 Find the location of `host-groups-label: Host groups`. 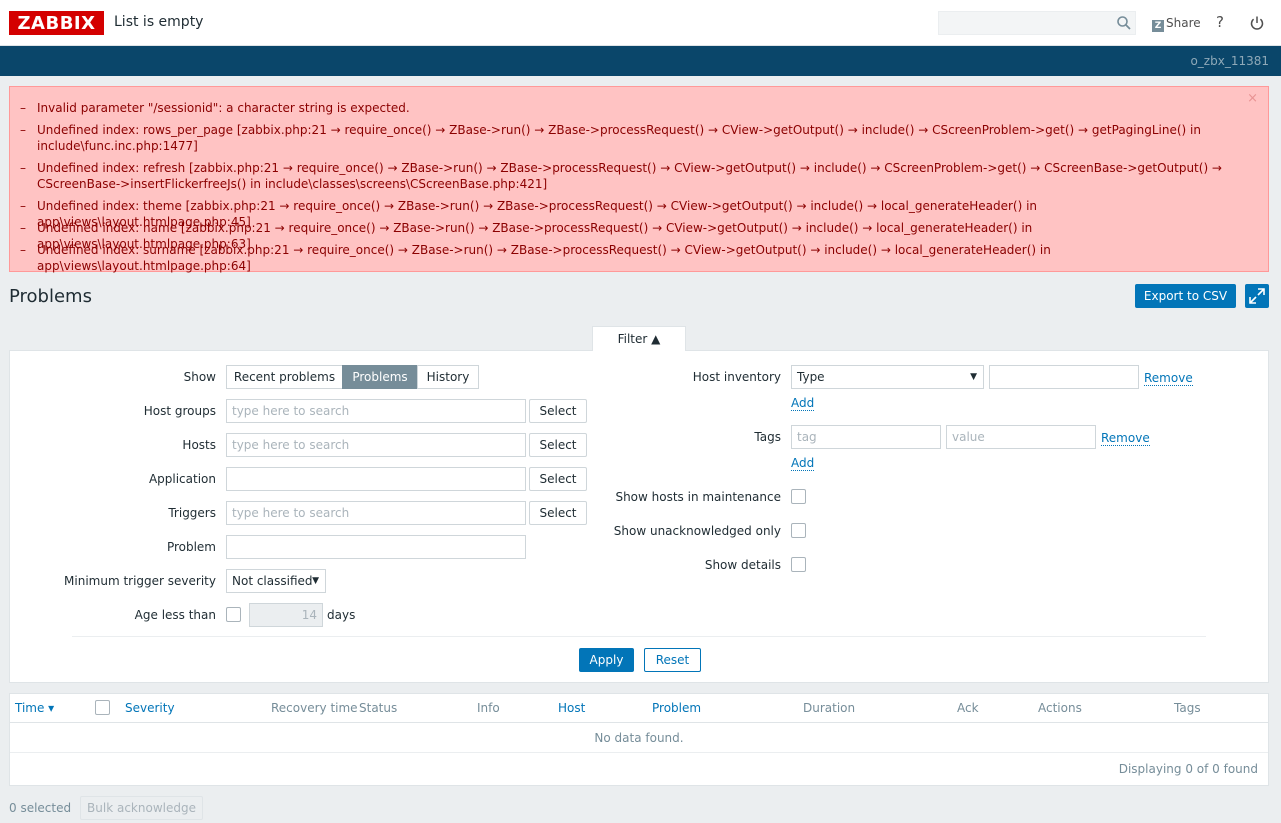

host-groups-label: Host groups is located at coordinates (179, 411).